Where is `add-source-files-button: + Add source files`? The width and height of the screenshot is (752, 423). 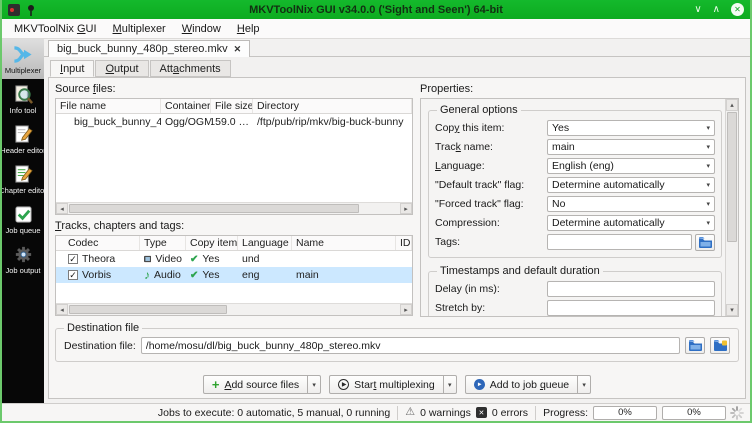 add-source-files-button: + Add source files is located at coordinates (255, 384).